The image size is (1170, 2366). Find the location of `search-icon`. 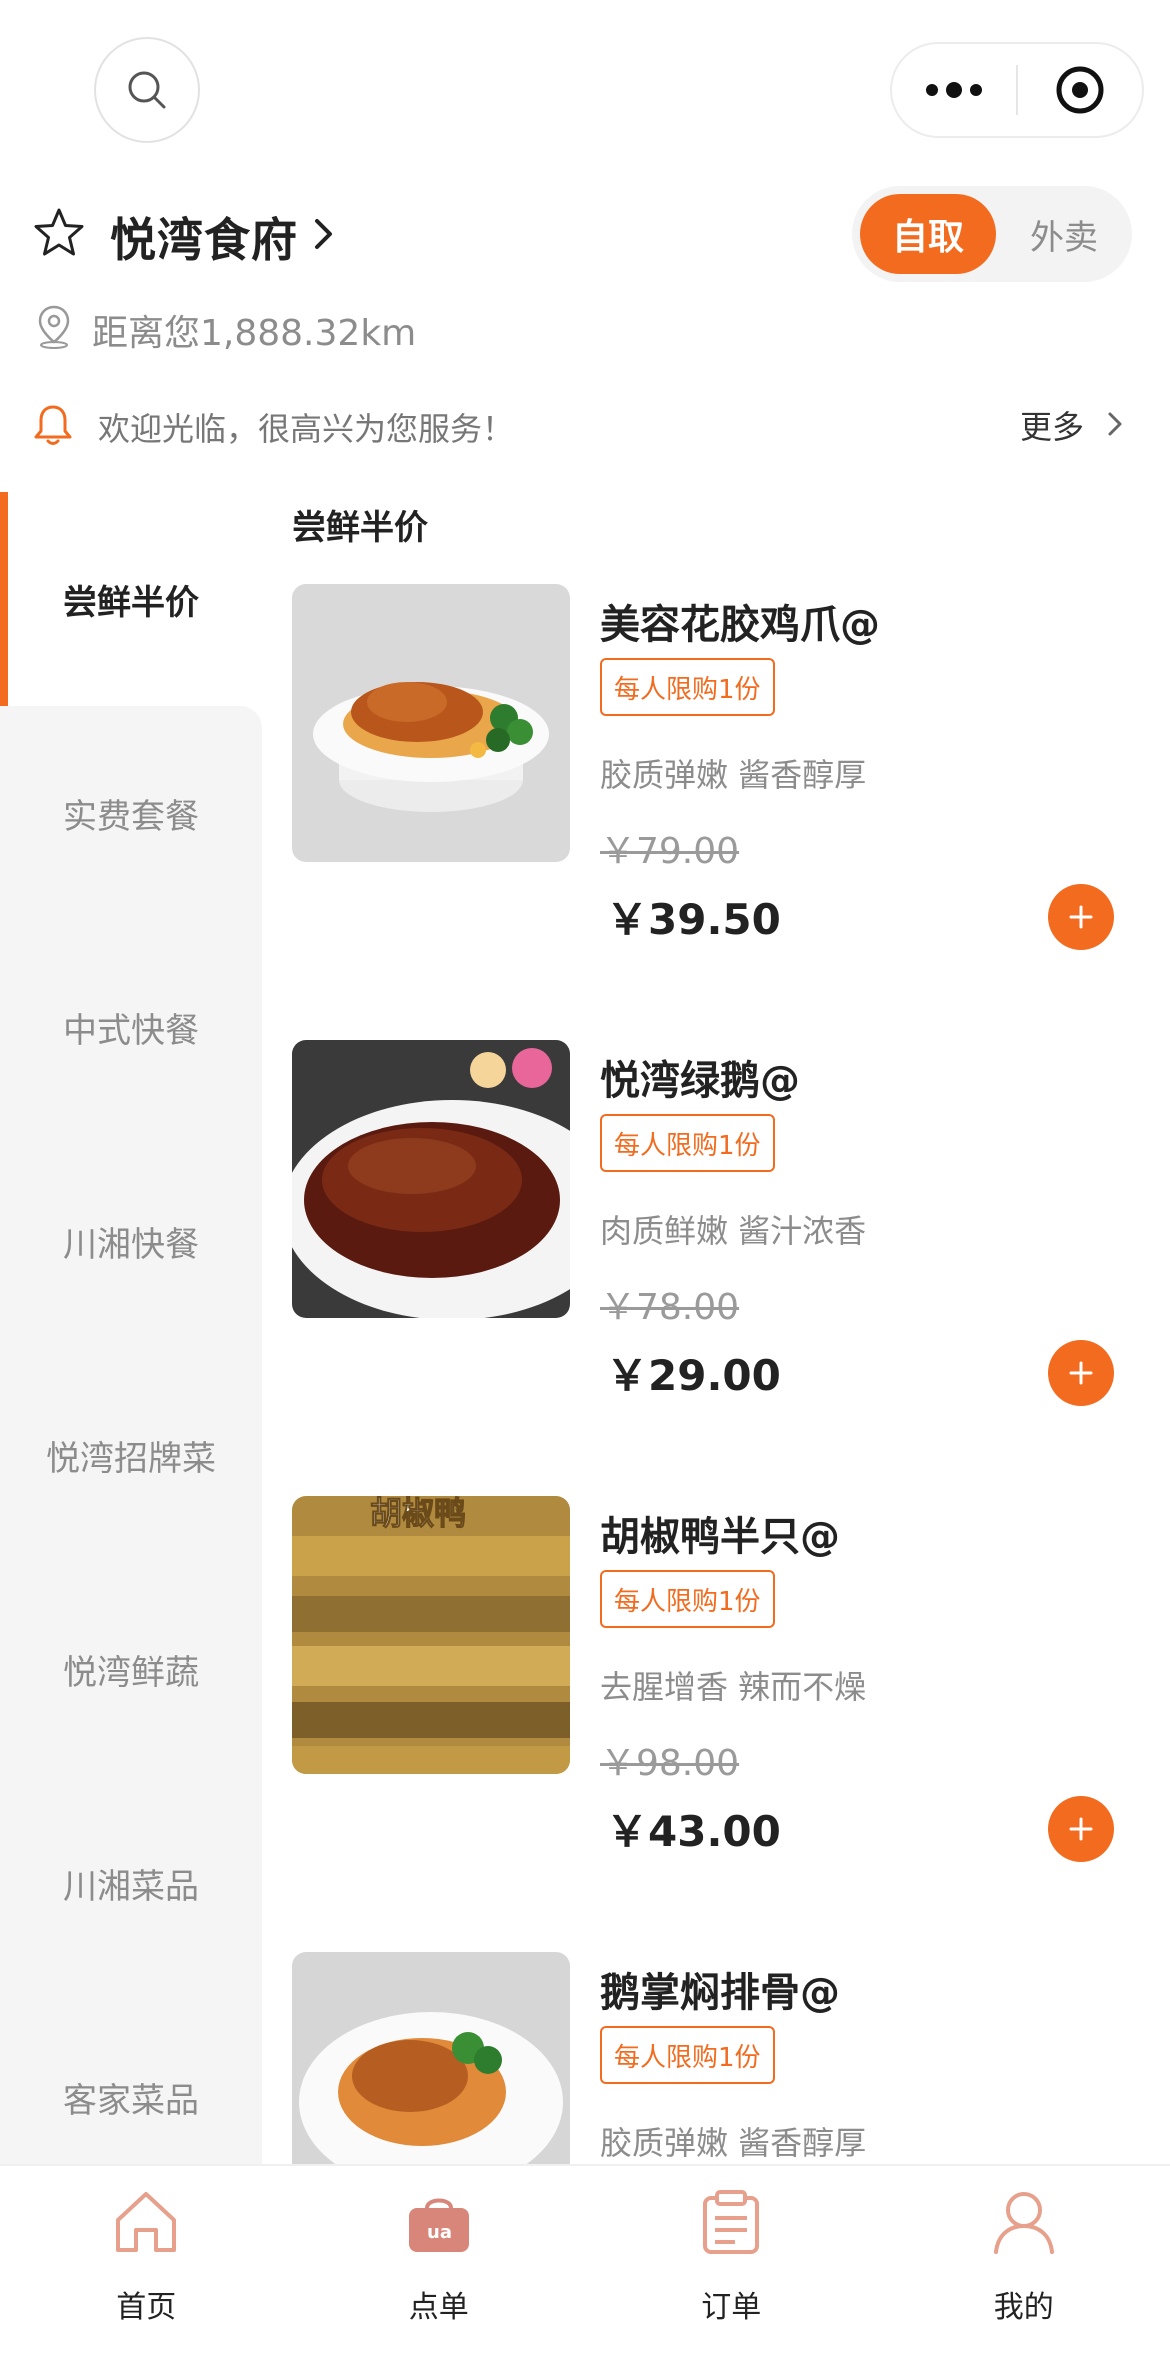

search-icon is located at coordinates (147, 90).